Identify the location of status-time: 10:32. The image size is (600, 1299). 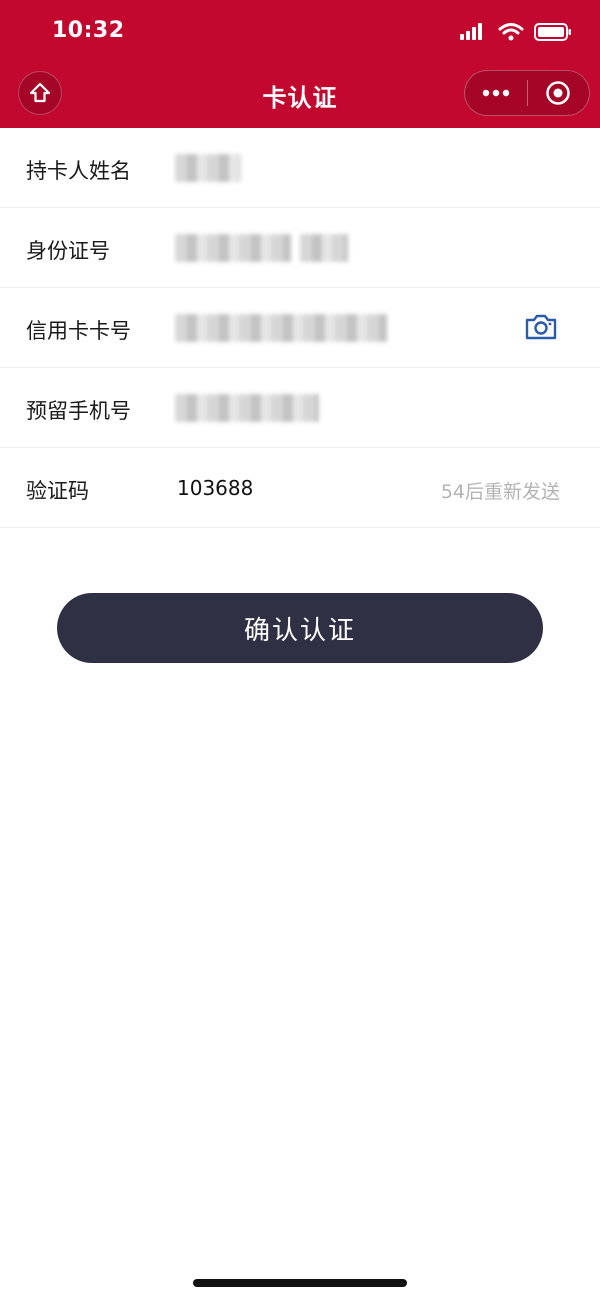
(88, 30).